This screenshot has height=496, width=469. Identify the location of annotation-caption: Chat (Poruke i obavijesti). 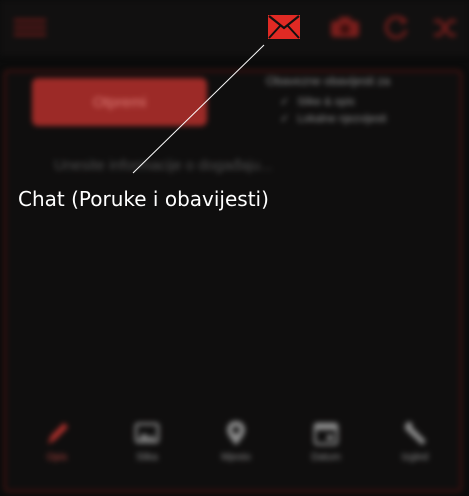
(143, 199).